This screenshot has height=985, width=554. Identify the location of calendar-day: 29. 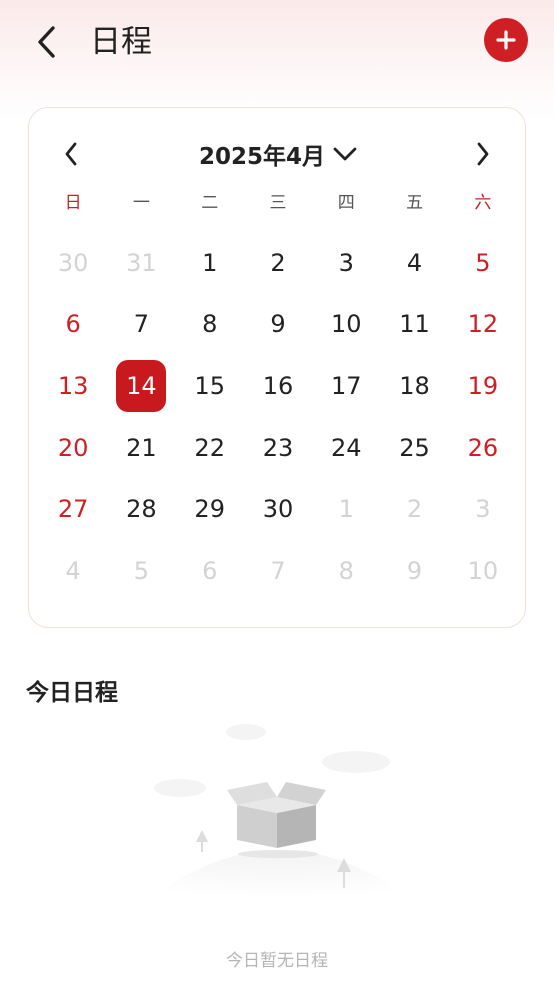
(210, 509).